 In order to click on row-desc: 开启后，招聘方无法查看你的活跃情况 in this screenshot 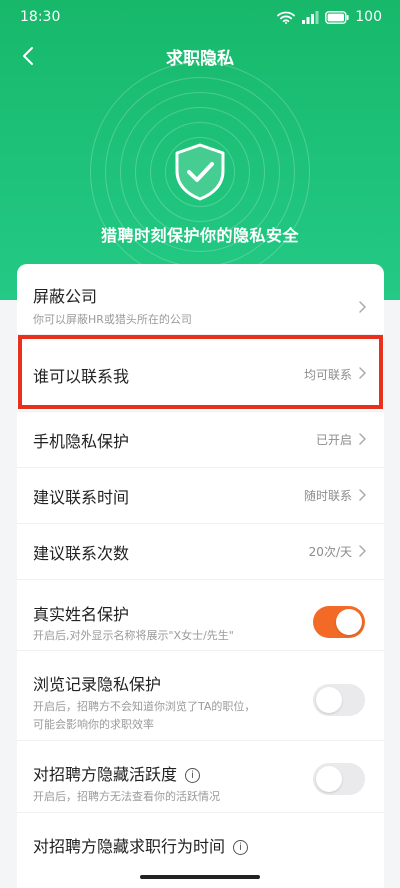, I will do `click(126, 796)`.